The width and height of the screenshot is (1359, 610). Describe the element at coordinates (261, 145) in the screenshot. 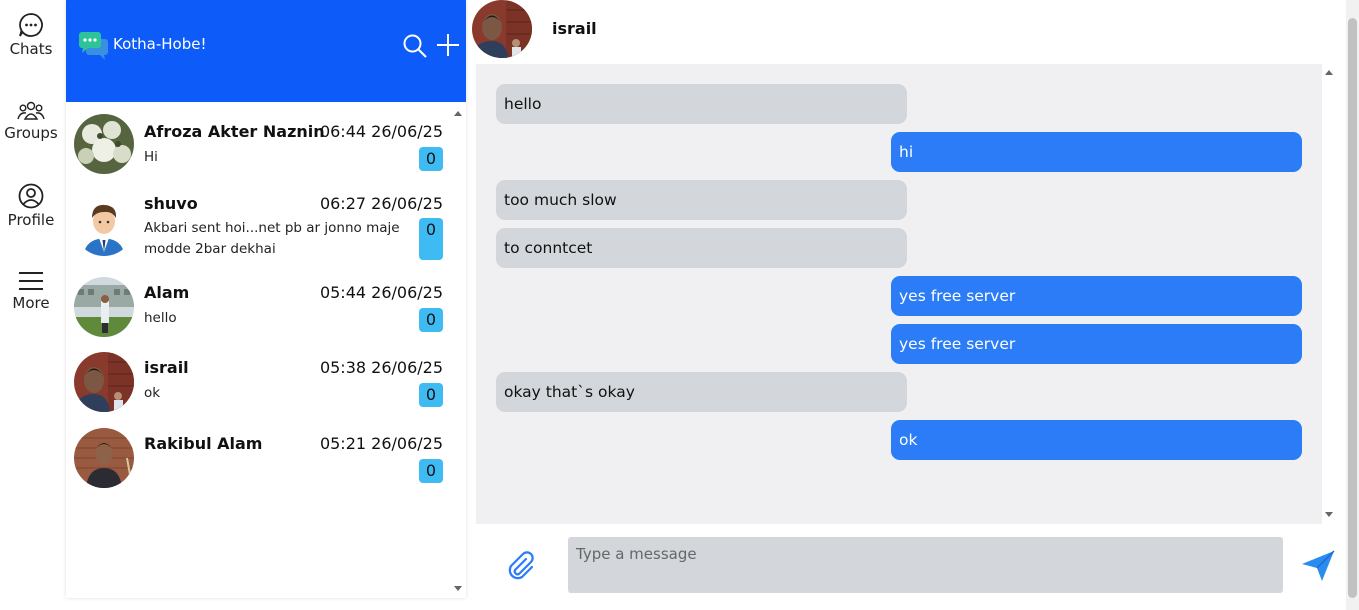

I see `chat-list-item: Afroza Akter Naznin 06:44 26/06/25 Hi 0` at that location.